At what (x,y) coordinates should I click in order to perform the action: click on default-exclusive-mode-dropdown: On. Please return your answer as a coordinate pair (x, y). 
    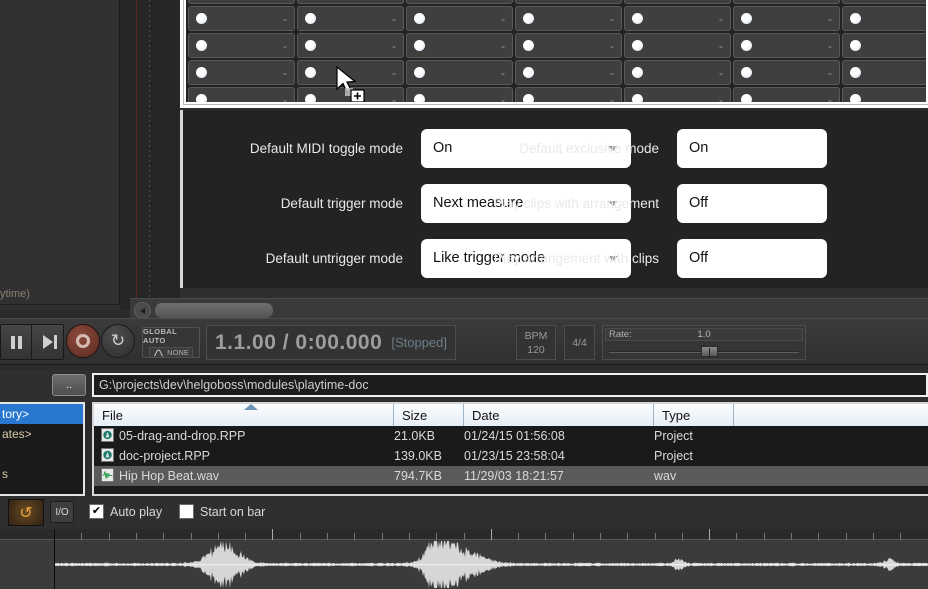
    Looking at the image, I should click on (752, 148).